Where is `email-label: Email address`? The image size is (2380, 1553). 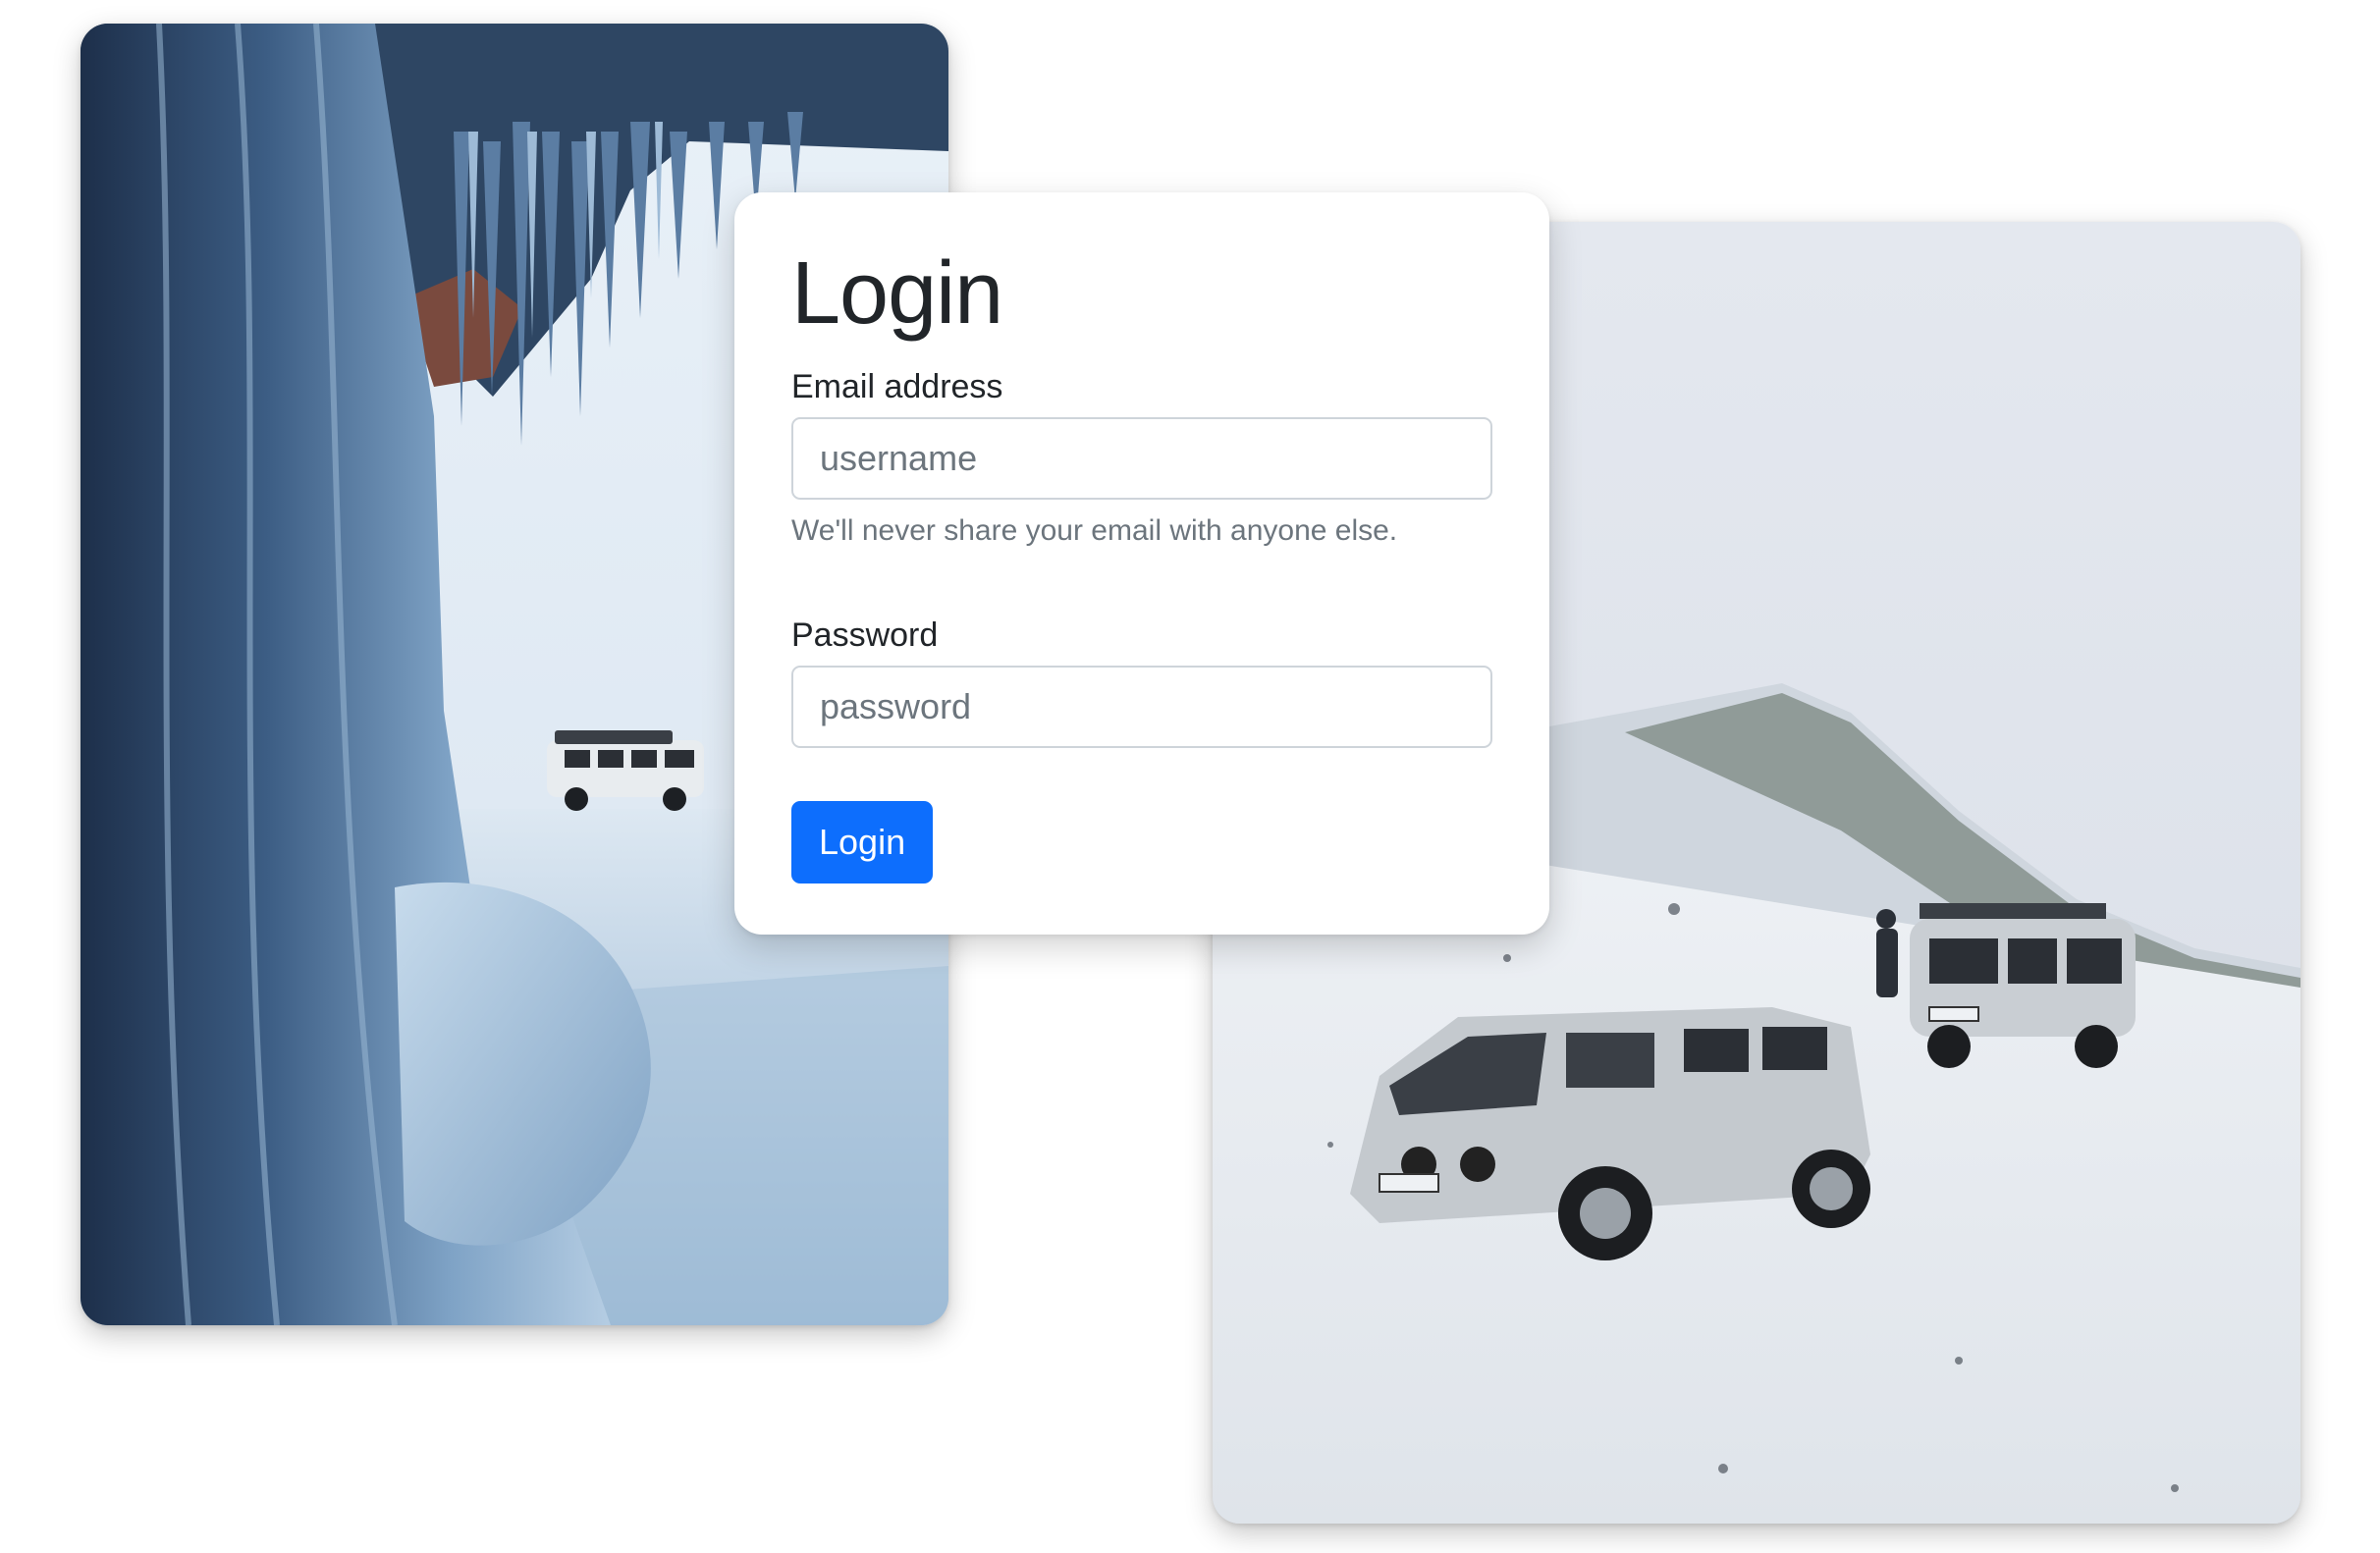 email-label: Email address is located at coordinates (897, 387).